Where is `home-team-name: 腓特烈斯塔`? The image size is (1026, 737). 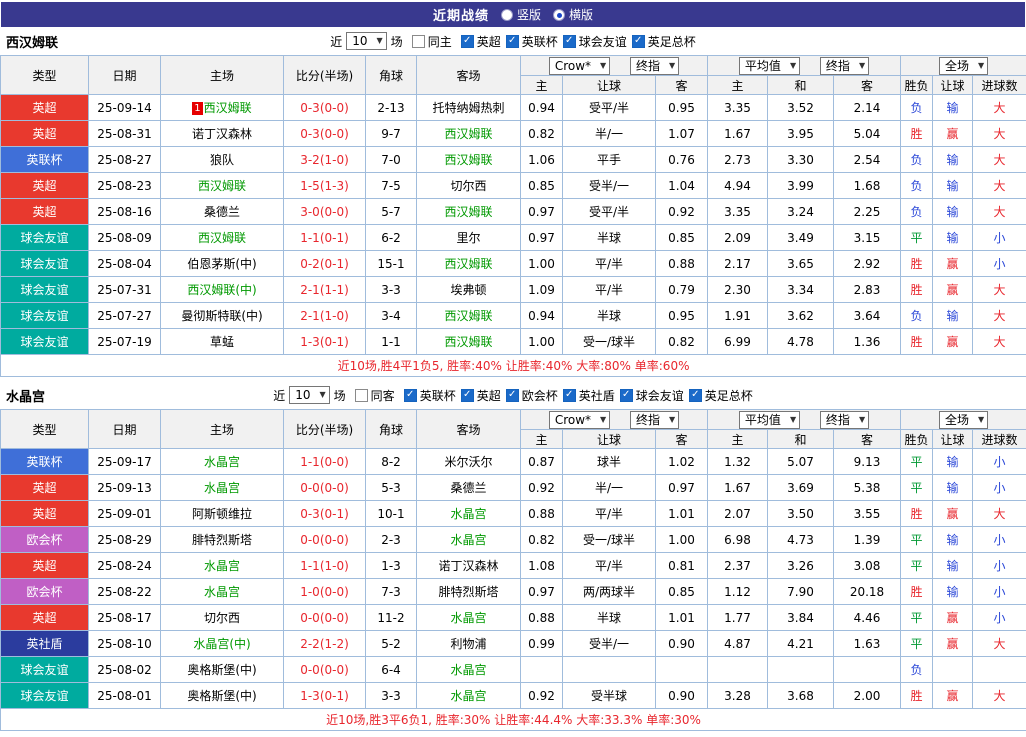
home-team-name: 腓特烈斯塔 is located at coordinates (222, 540).